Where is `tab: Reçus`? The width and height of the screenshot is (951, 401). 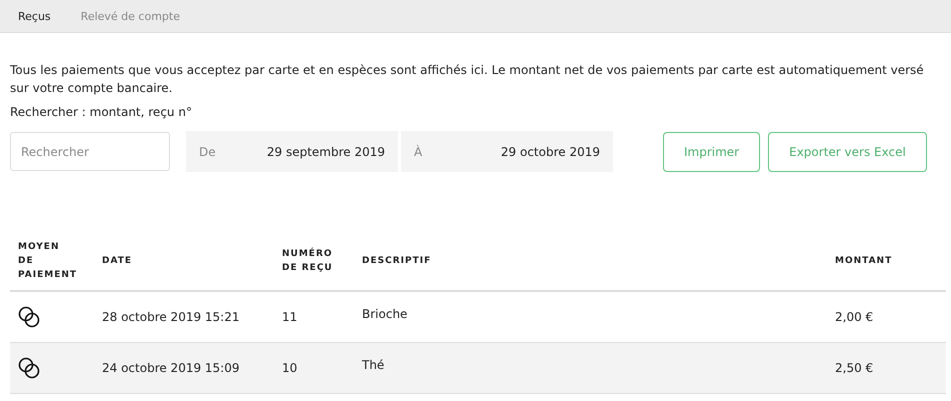
tab: Reçus is located at coordinates (34, 16).